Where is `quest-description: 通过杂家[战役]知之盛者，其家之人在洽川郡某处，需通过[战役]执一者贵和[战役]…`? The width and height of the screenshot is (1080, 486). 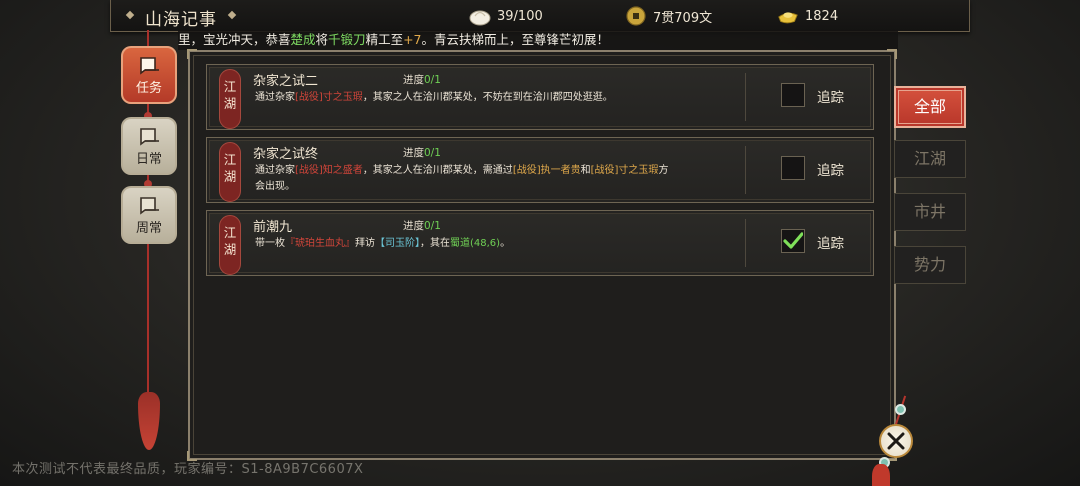 quest-description: 通过杂家[战役]知之盛者，其家之人在洽川郡某处，需通过[战役]执一者贵和[战役]… is located at coordinates (480, 179).